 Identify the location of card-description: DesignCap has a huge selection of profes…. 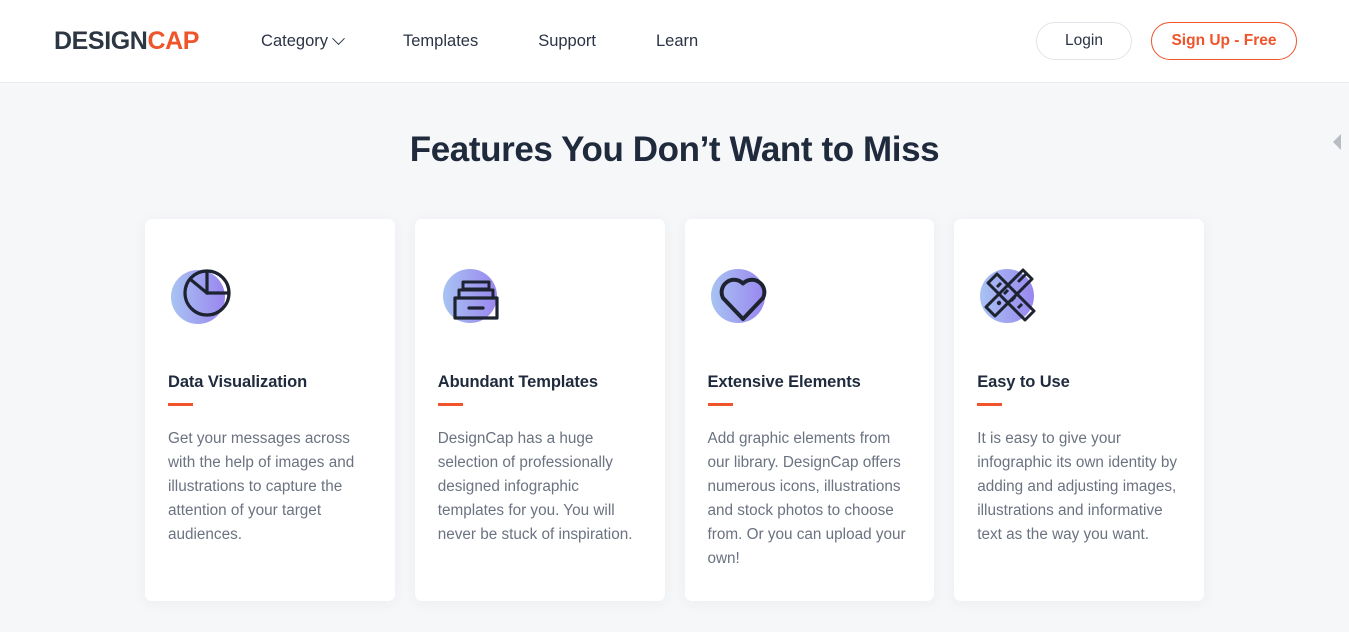
(535, 486).